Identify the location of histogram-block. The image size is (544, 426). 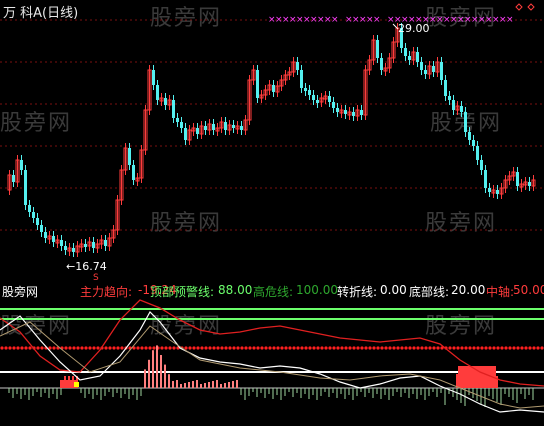
(477, 377).